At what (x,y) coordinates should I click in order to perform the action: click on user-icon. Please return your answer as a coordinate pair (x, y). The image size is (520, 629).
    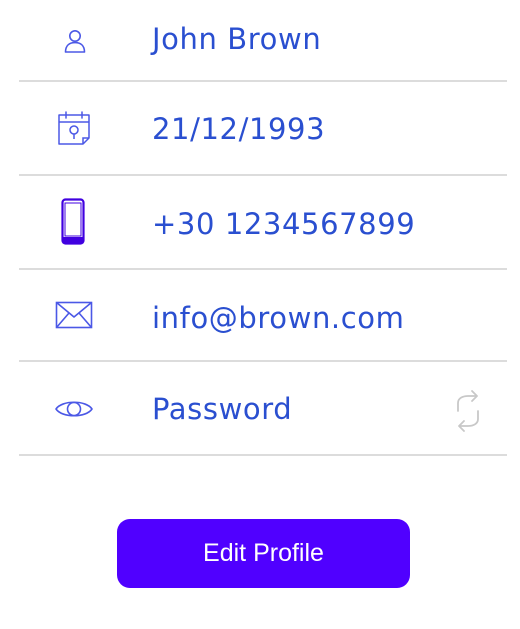
    Looking at the image, I should click on (75, 41).